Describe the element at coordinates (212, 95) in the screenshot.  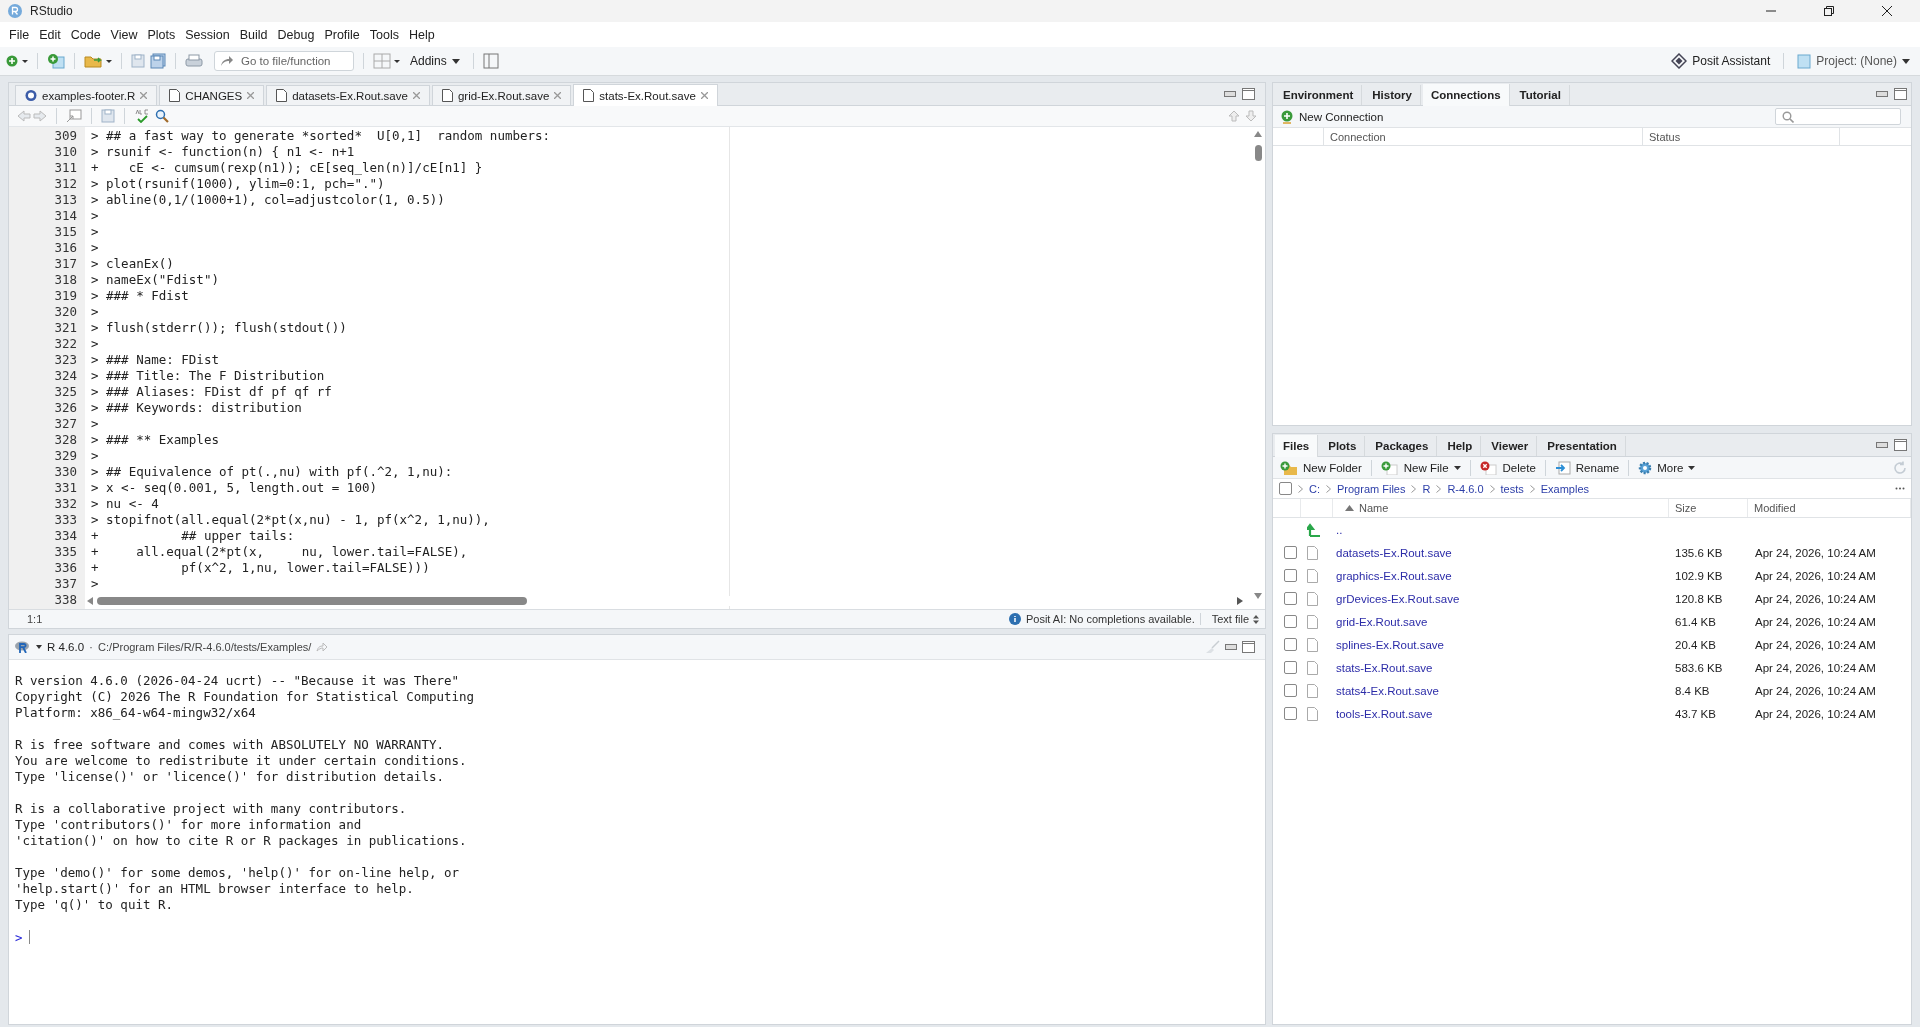
I see `editor-tab: CHANGES` at that location.